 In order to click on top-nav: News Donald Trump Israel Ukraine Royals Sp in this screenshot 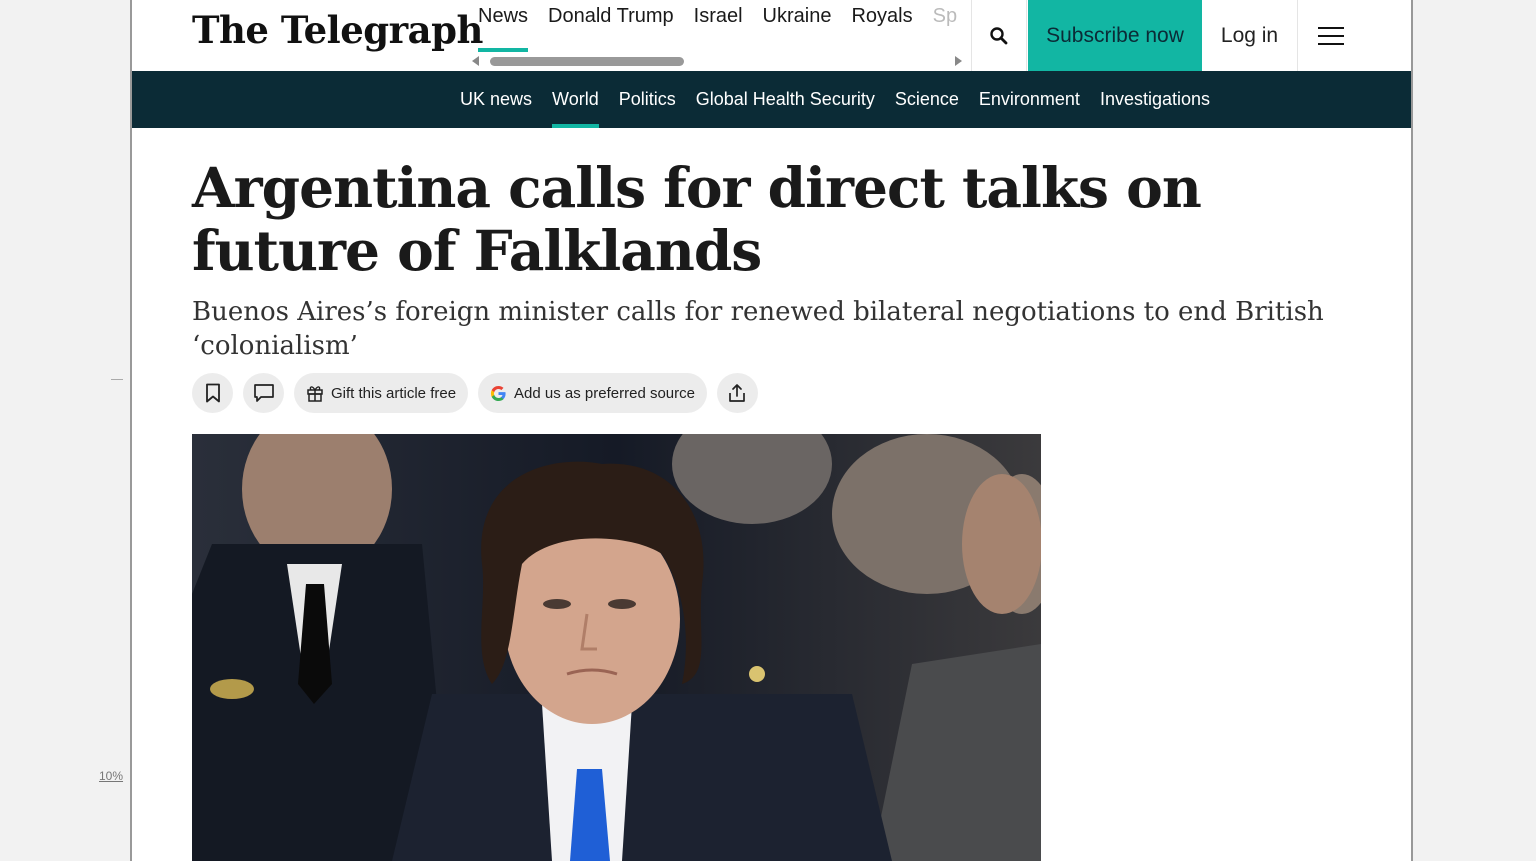, I will do `click(718, 35)`.